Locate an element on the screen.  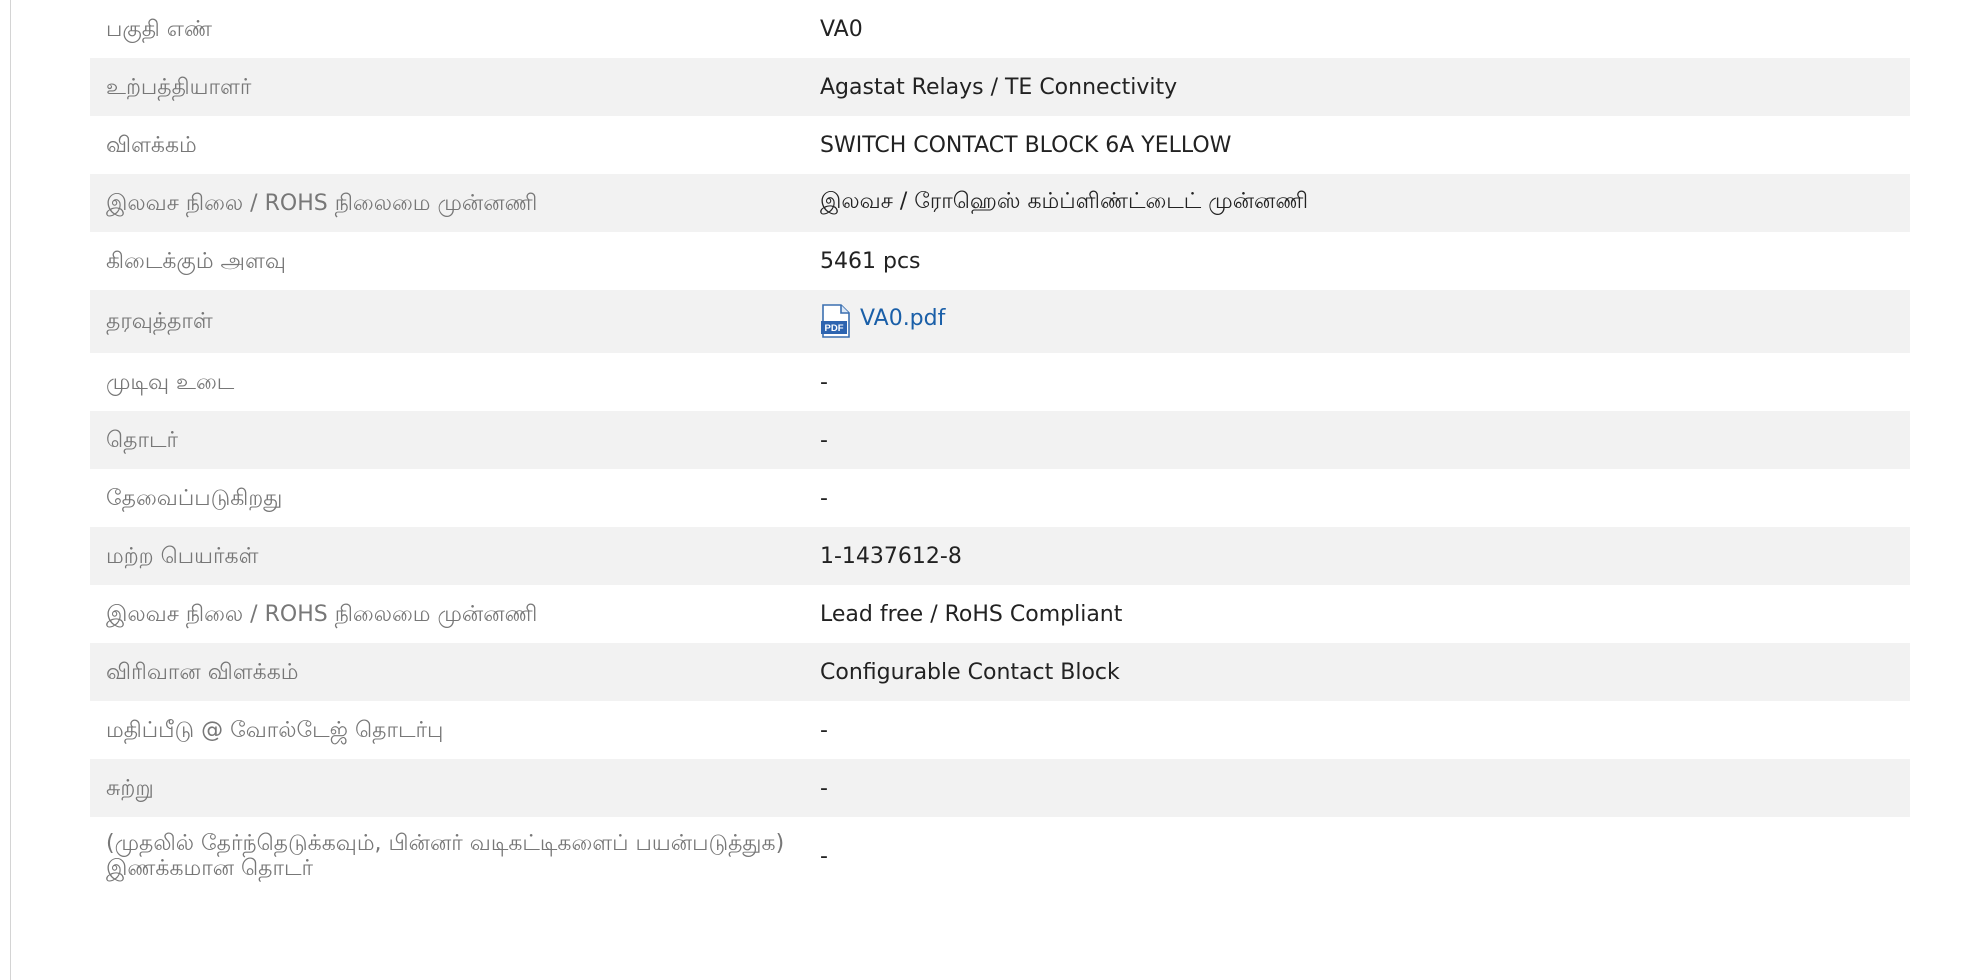
table-row: தரவுத்தாள் PDF VA0.pdf is located at coordinates (1000, 321).